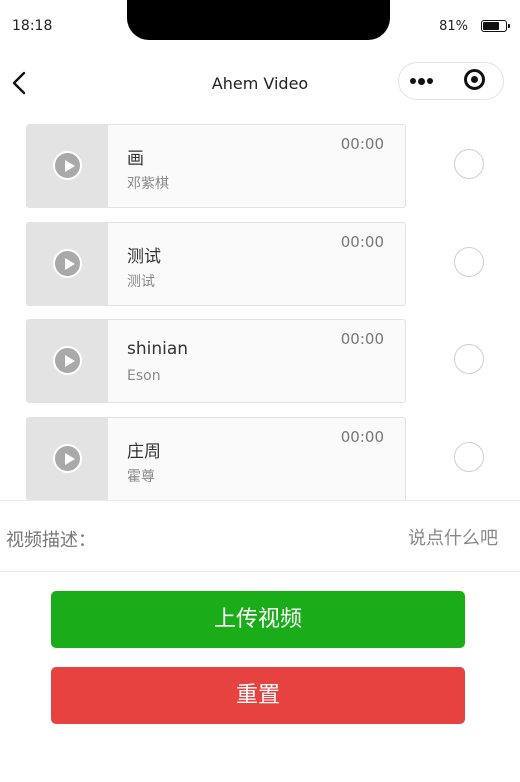 Image resolution: width=520 pixels, height=782 pixels. I want to click on status-bar: 18:18 81%, so click(260, 26).